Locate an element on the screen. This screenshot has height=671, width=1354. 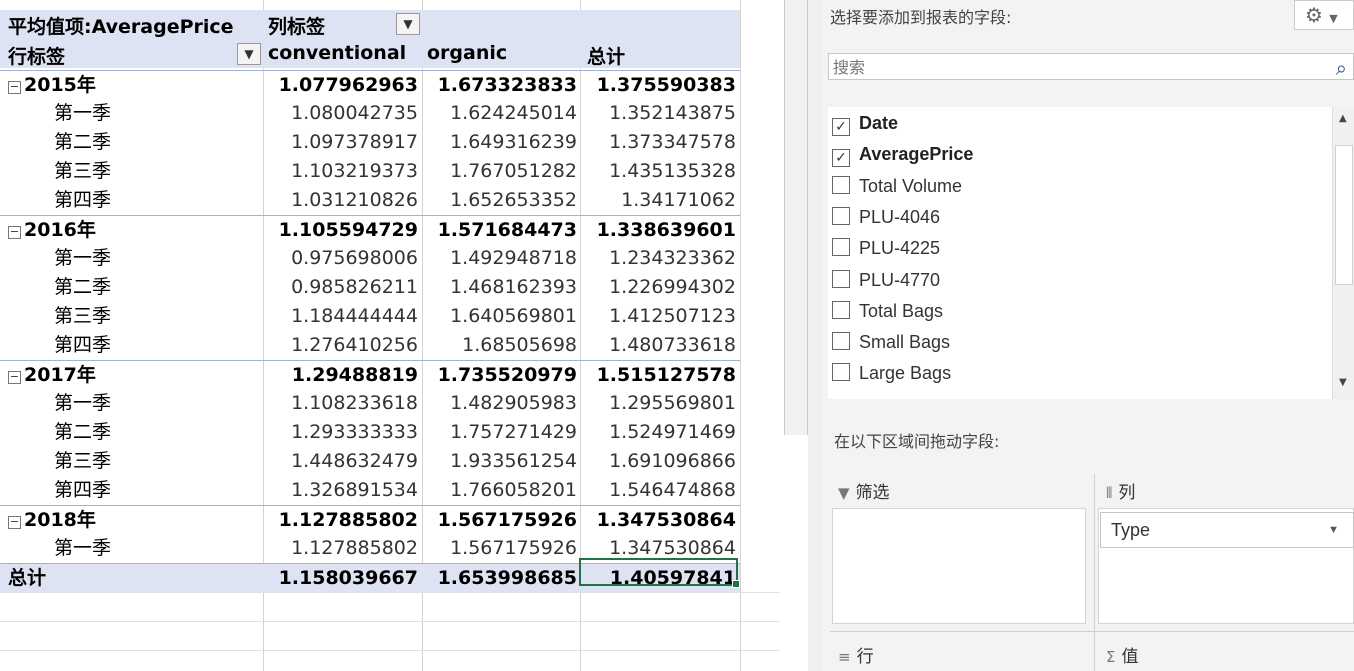
total-cell: 1.480733618 is located at coordinates (658, 345).